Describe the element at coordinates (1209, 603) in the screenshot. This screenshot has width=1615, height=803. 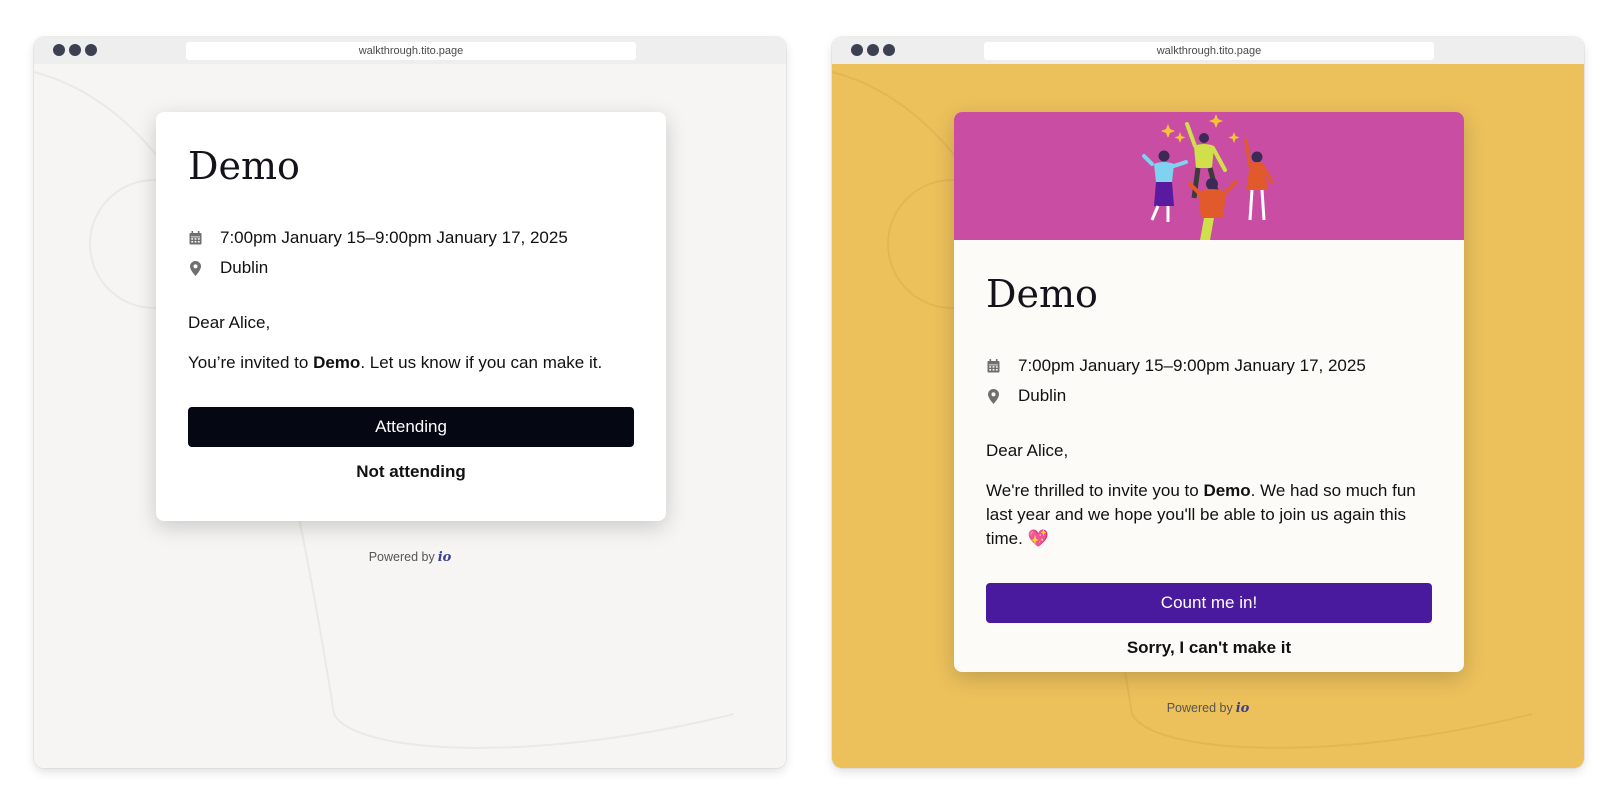
I see `count-me-in-button: Count me in!` at that location.